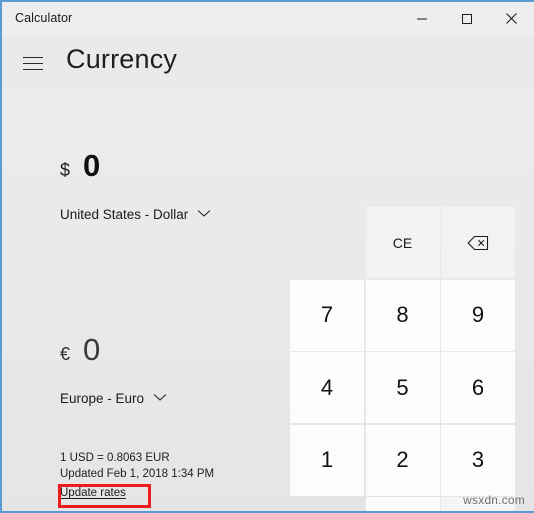 The width and height of the screenshot is (534, 513). Describe the element at coordinates (122, 59) in the screenshot. I see `page-title: Currency` at that location.